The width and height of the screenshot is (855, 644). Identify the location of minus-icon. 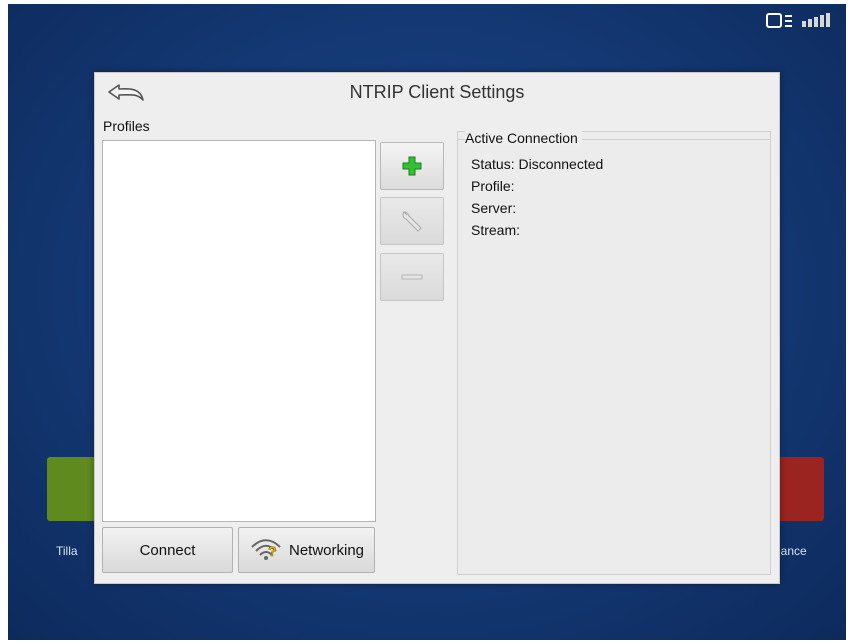
(412, 277).